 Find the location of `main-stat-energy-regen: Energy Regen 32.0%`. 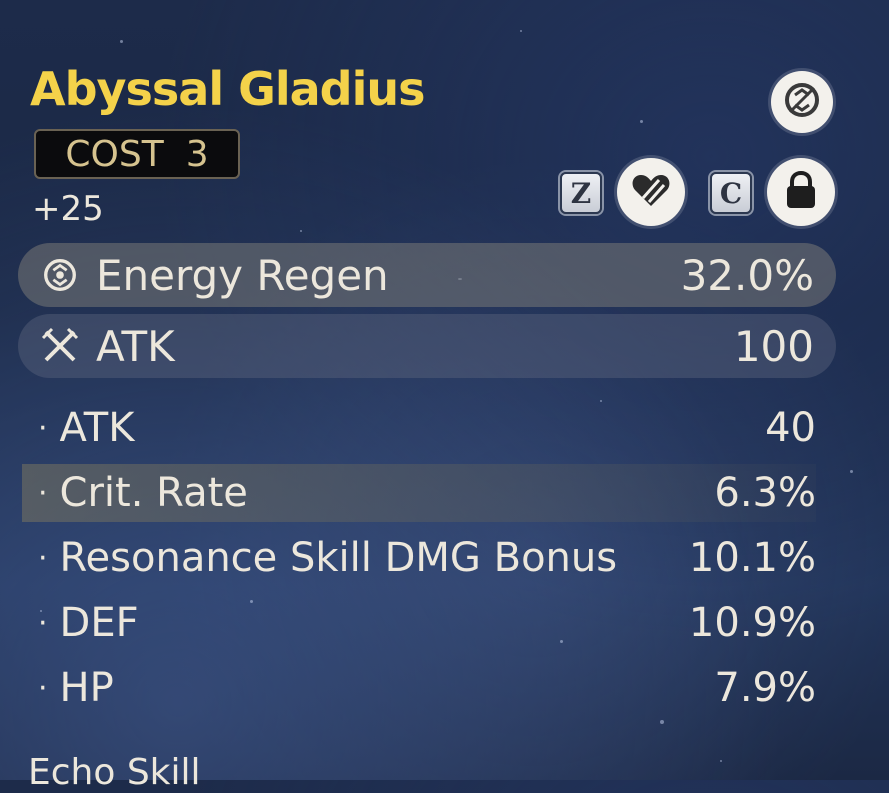

main-stat-energy-regen: Energy Regen 32.0% is located at coordinates (427, 275).